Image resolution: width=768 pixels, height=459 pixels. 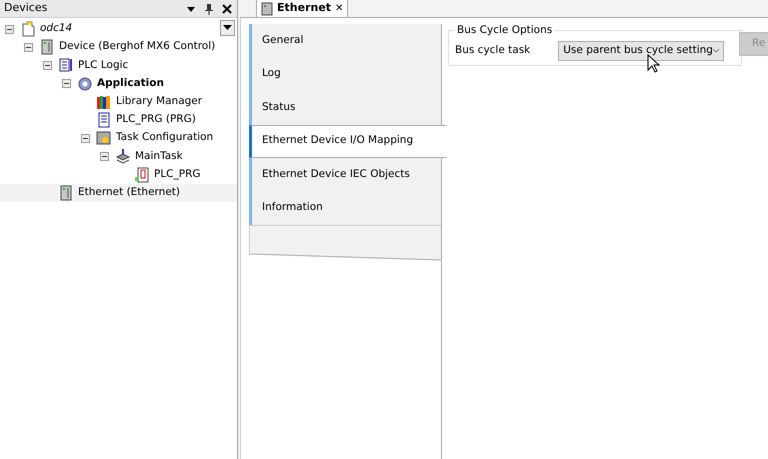 What do you see at coordinates (339, 8) in the screenshot?
I see `close-button: ✕` at bounding box center [339, 8].